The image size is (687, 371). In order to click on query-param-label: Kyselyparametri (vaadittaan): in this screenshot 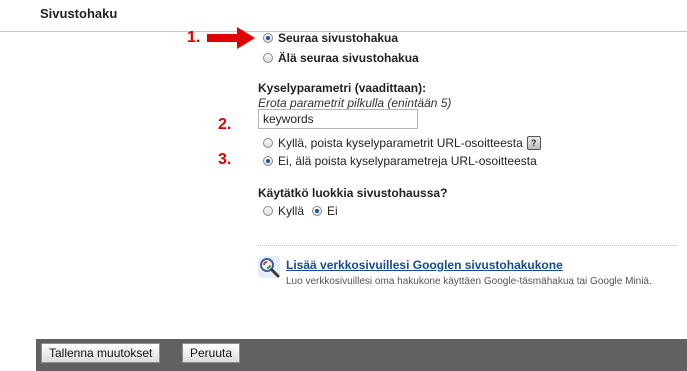, I will do `click(342, 88)`.